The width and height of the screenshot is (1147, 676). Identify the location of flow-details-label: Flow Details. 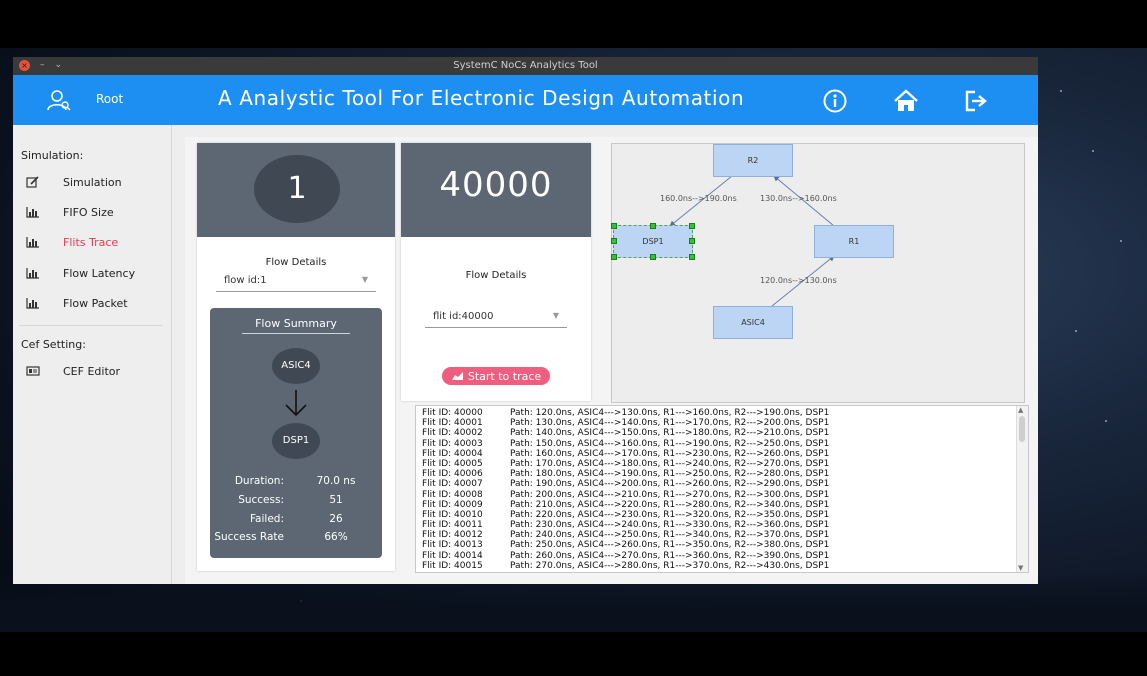
(296, 262).